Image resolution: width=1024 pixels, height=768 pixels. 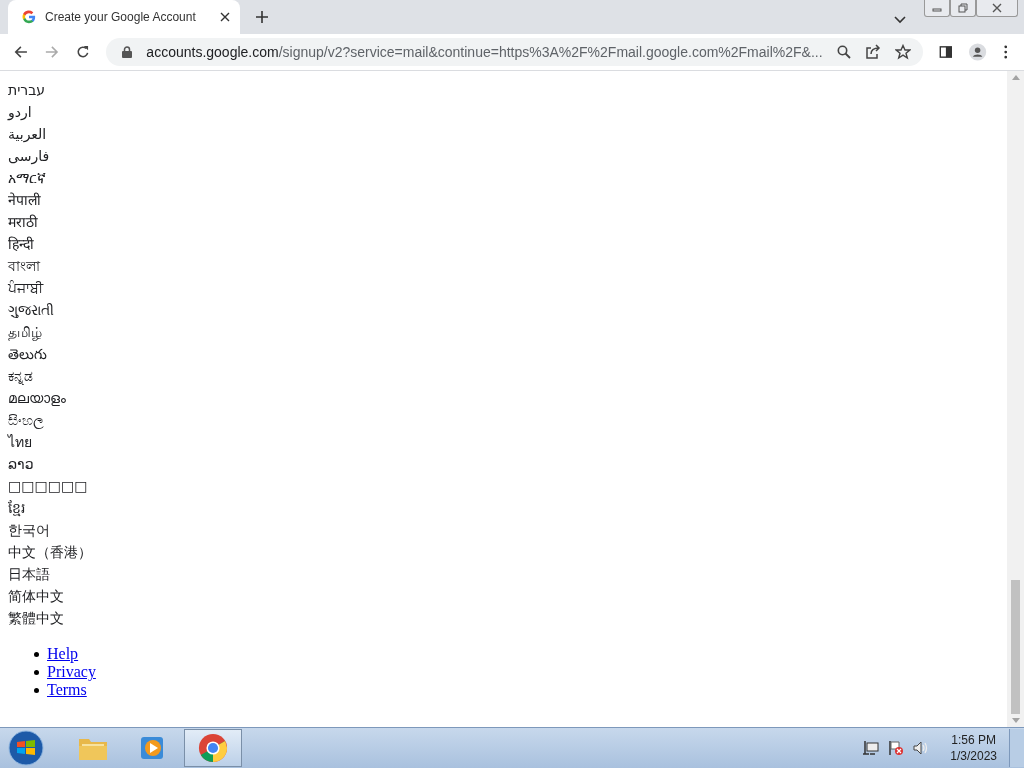 What do you see at coordinates (1005, 52) in the screenshot?
I see `menu-icon` at bounding box center [1005, 52].